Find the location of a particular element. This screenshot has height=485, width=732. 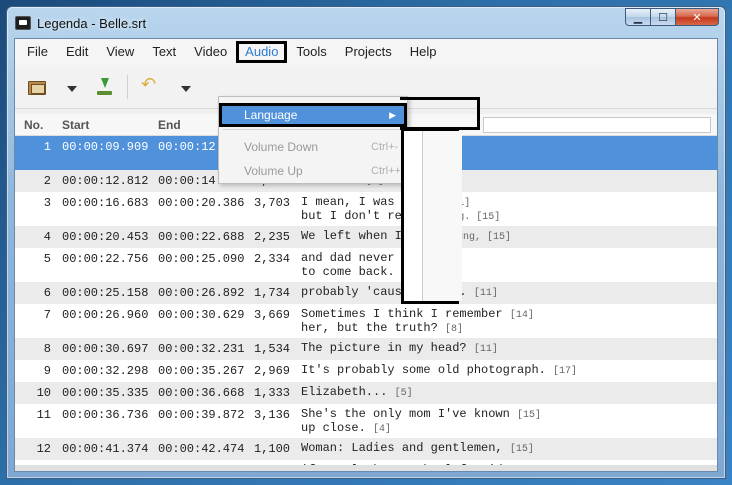

end-time: 00:00:42.474 is located at coordinates (201, 449).